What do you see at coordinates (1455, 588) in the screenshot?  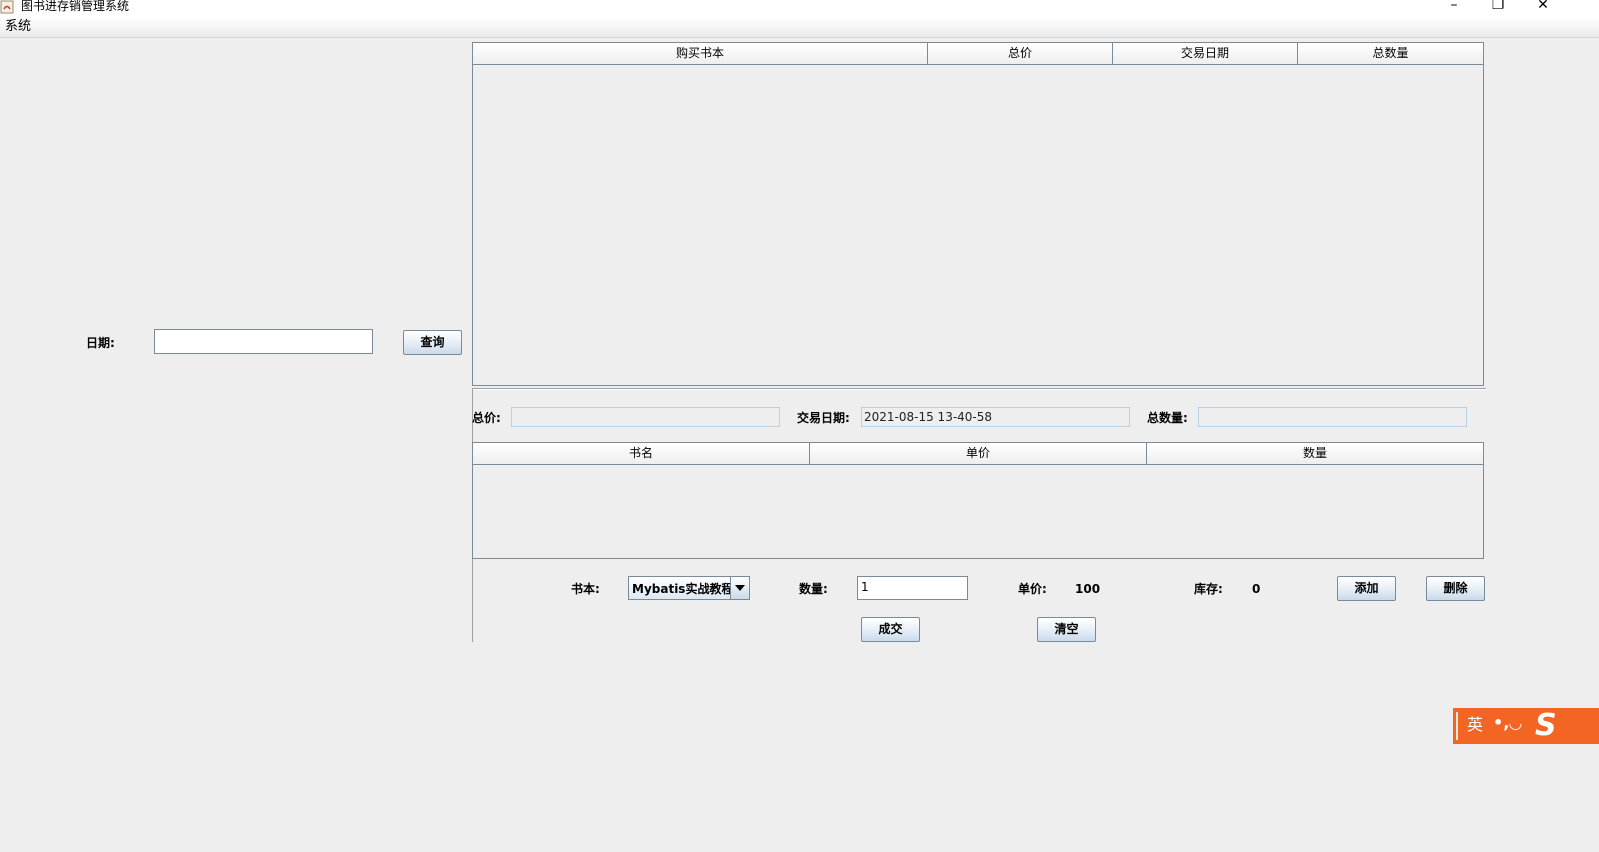 I see `delete-button: 删除` at bounding box center [1455, 588].